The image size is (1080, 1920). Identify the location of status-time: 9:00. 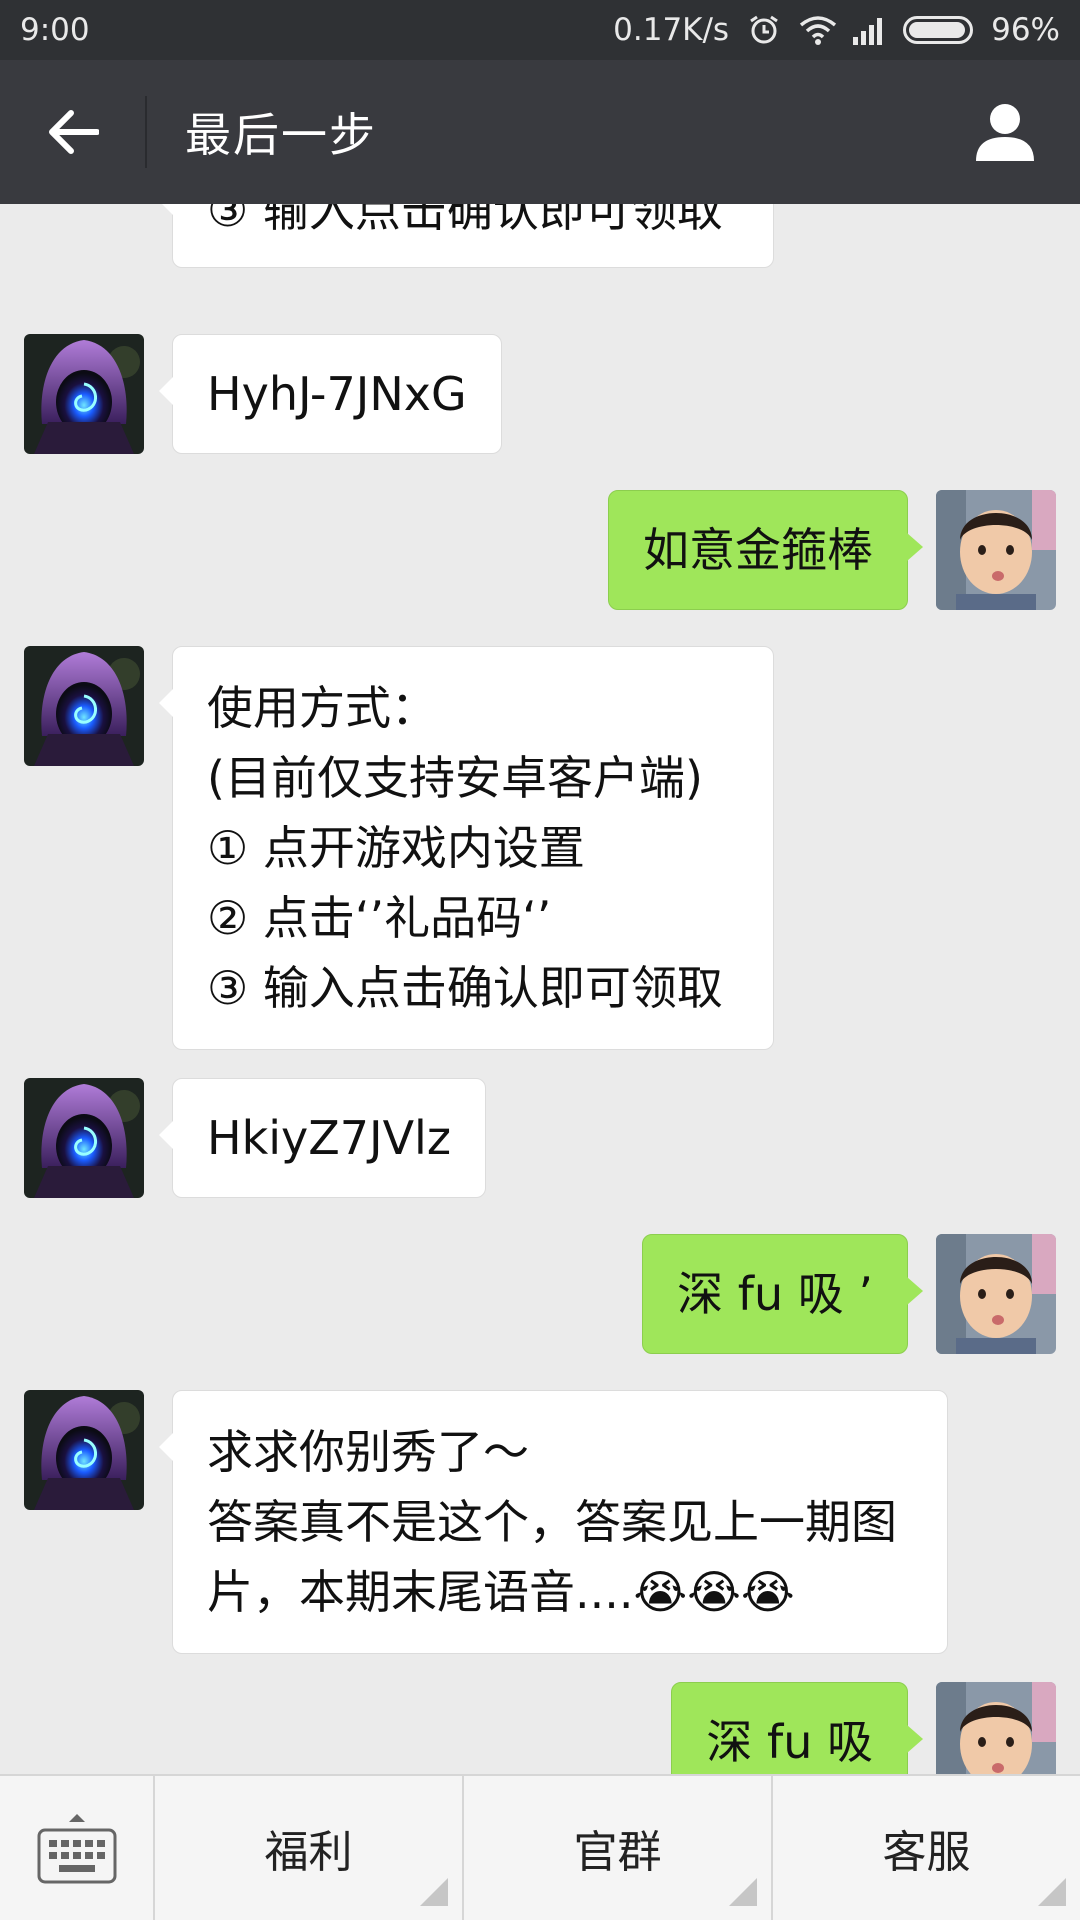
(55, 30).